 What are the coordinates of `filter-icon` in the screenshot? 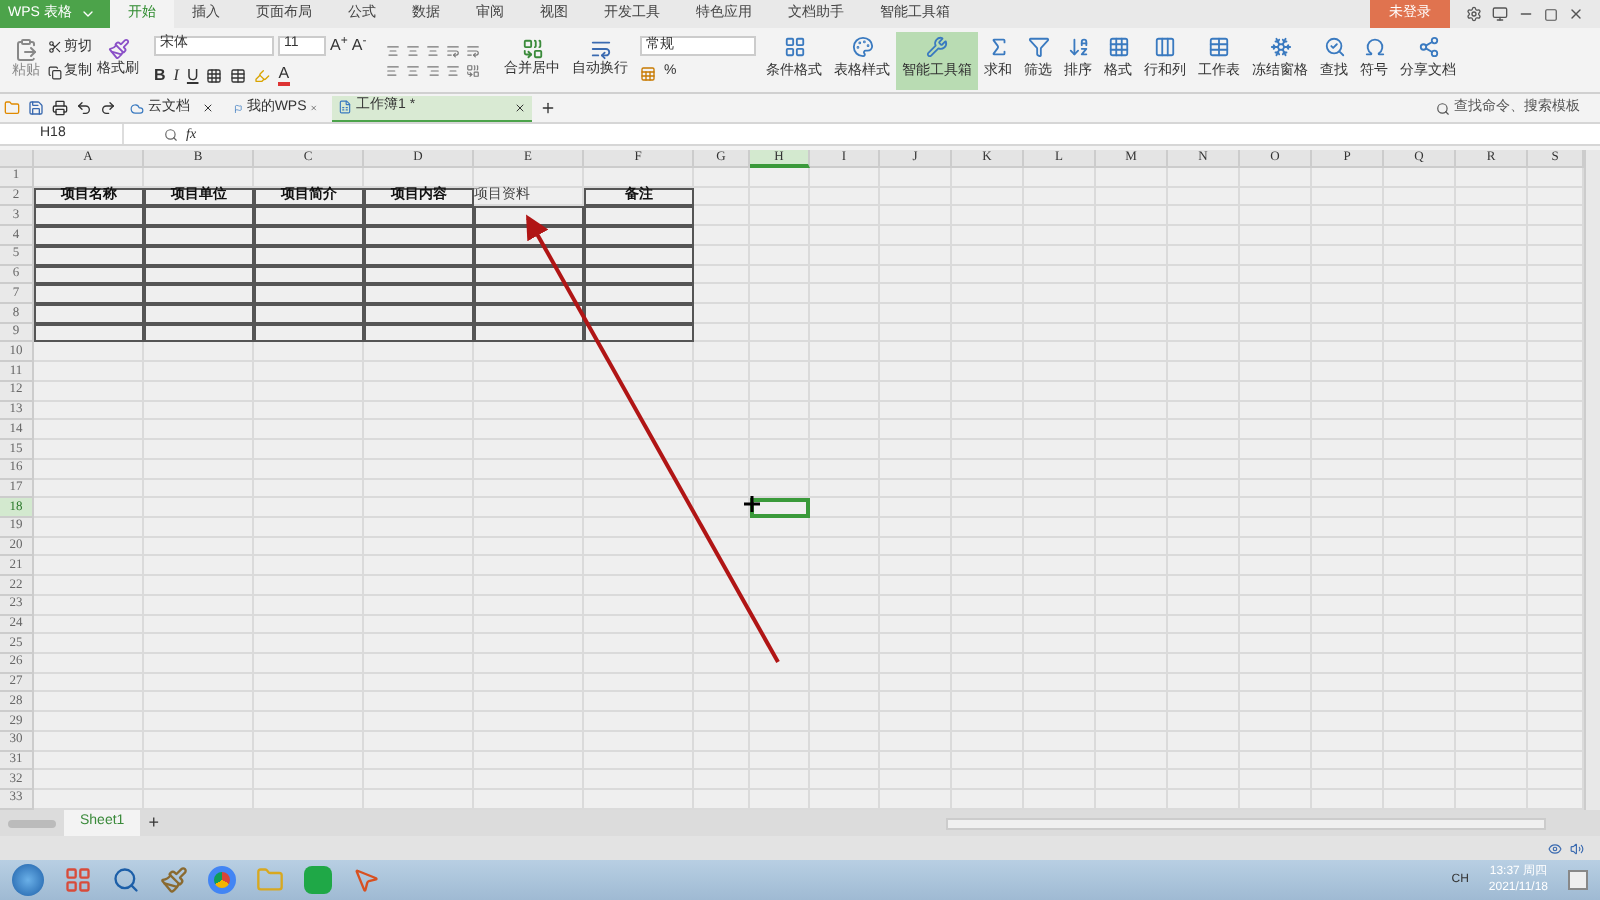 It's located at (1038, 47).